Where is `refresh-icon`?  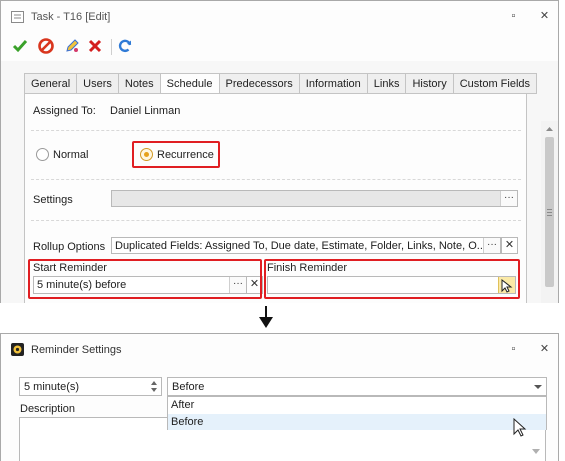 refresh-icon is located at coordinates (125, 46).